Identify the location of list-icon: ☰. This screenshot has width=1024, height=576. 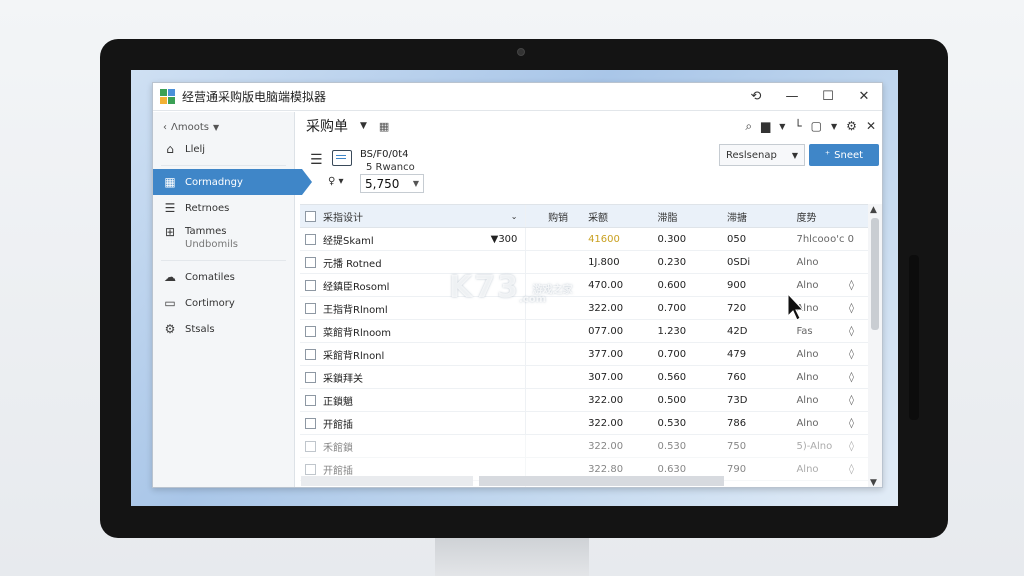
(170, 208).